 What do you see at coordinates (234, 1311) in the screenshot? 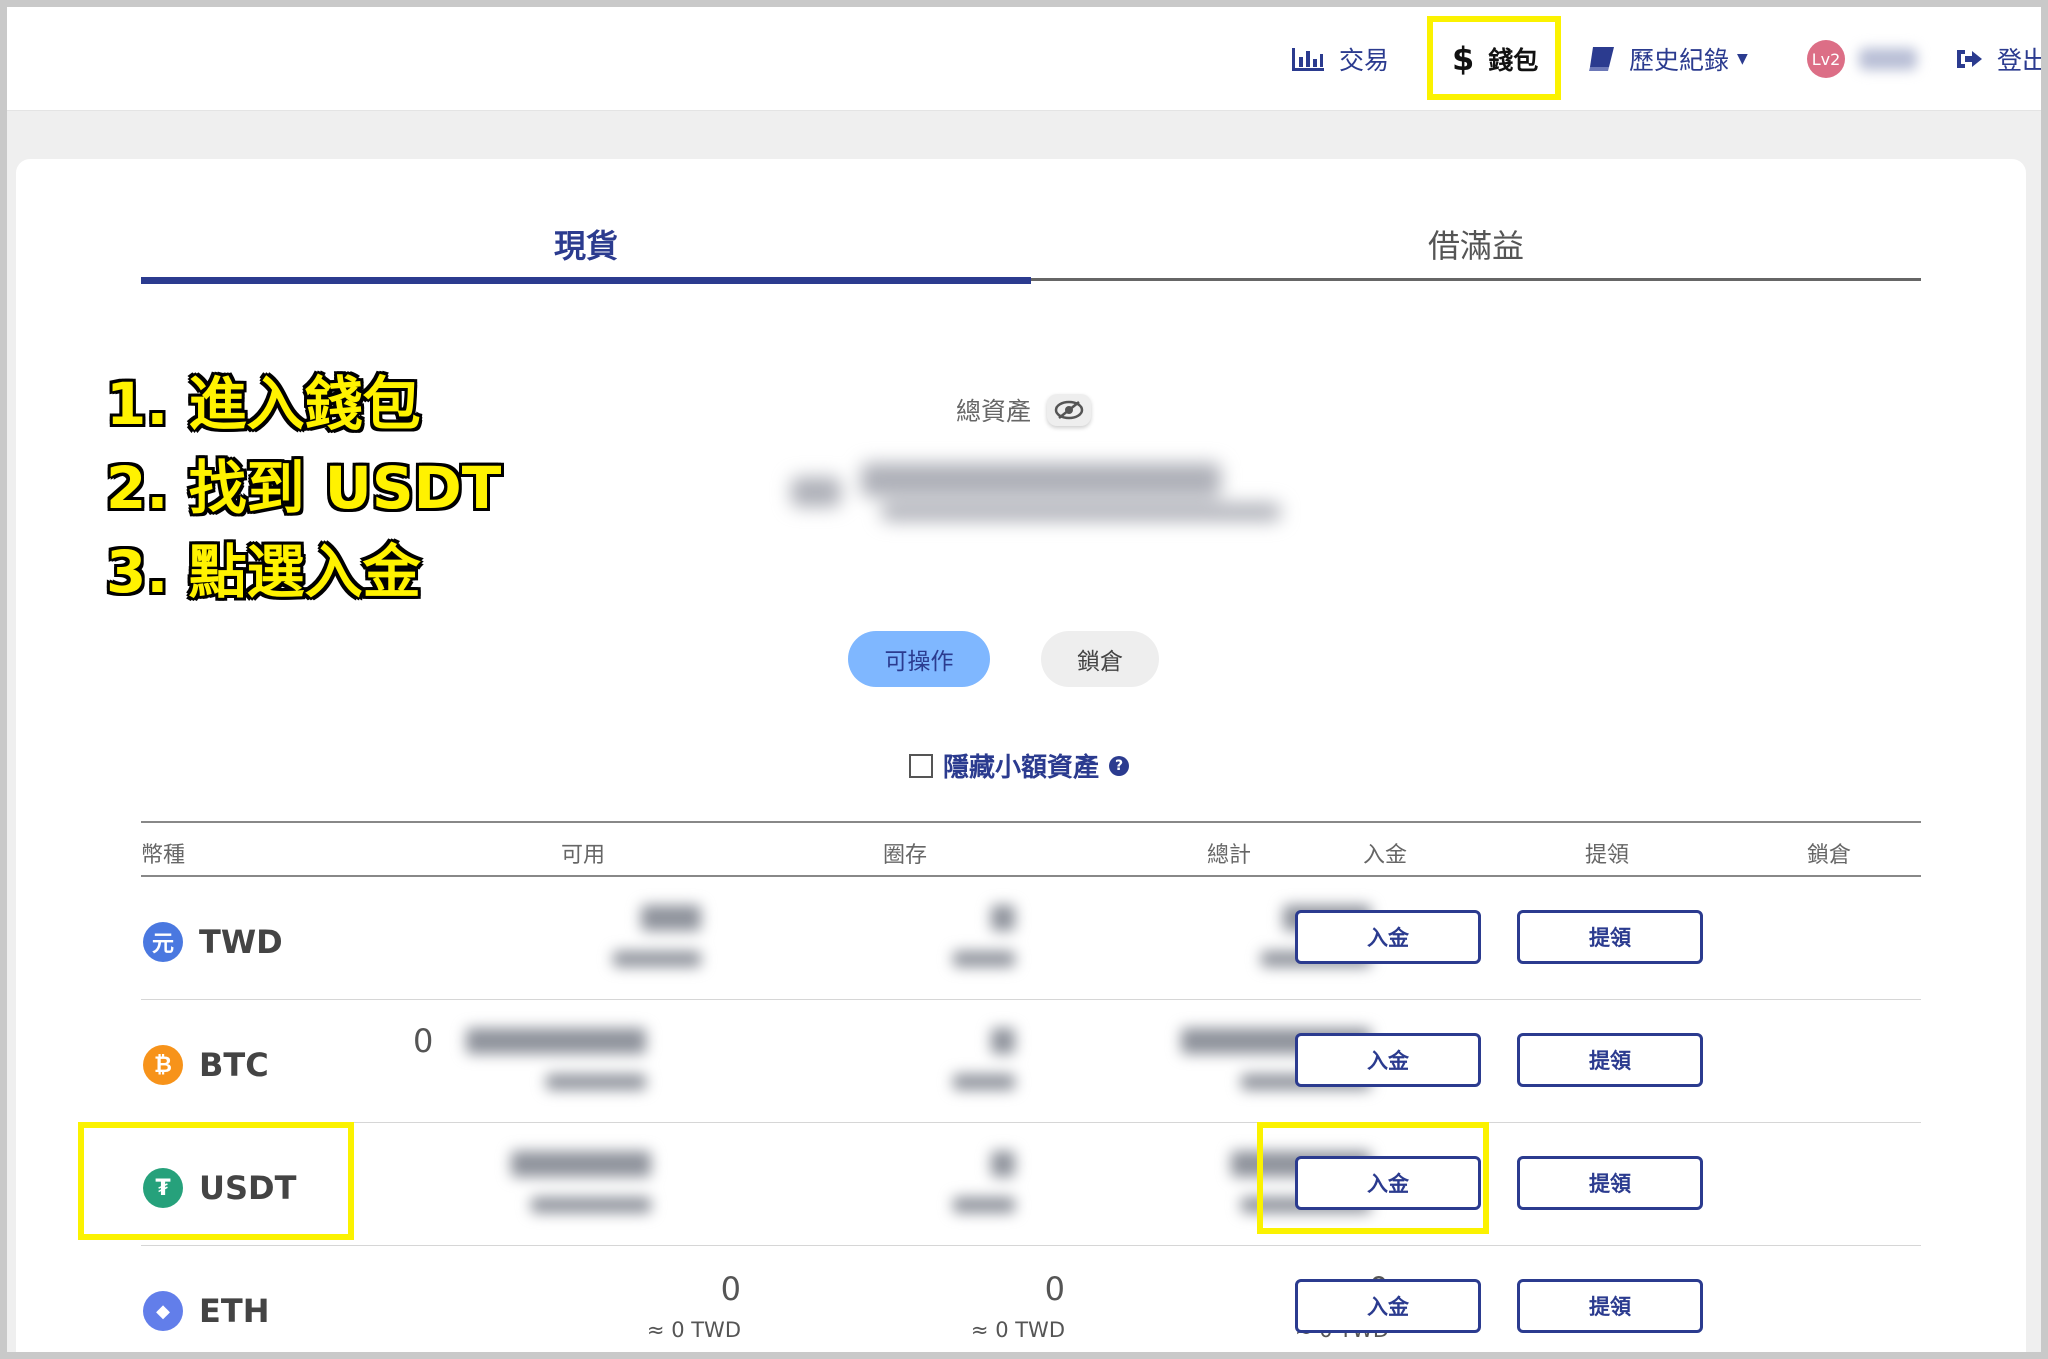
I see `coin-symbol: ETH` at bounding box center [234, 1311].